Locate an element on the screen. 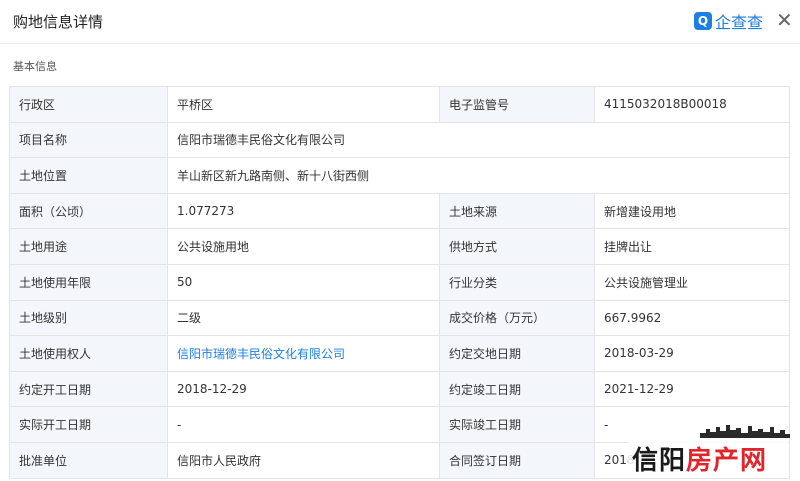 Image resolution: width=800 pixels, height=481 pixels. label-district: 行政区 is located at coordinates (88, 104).